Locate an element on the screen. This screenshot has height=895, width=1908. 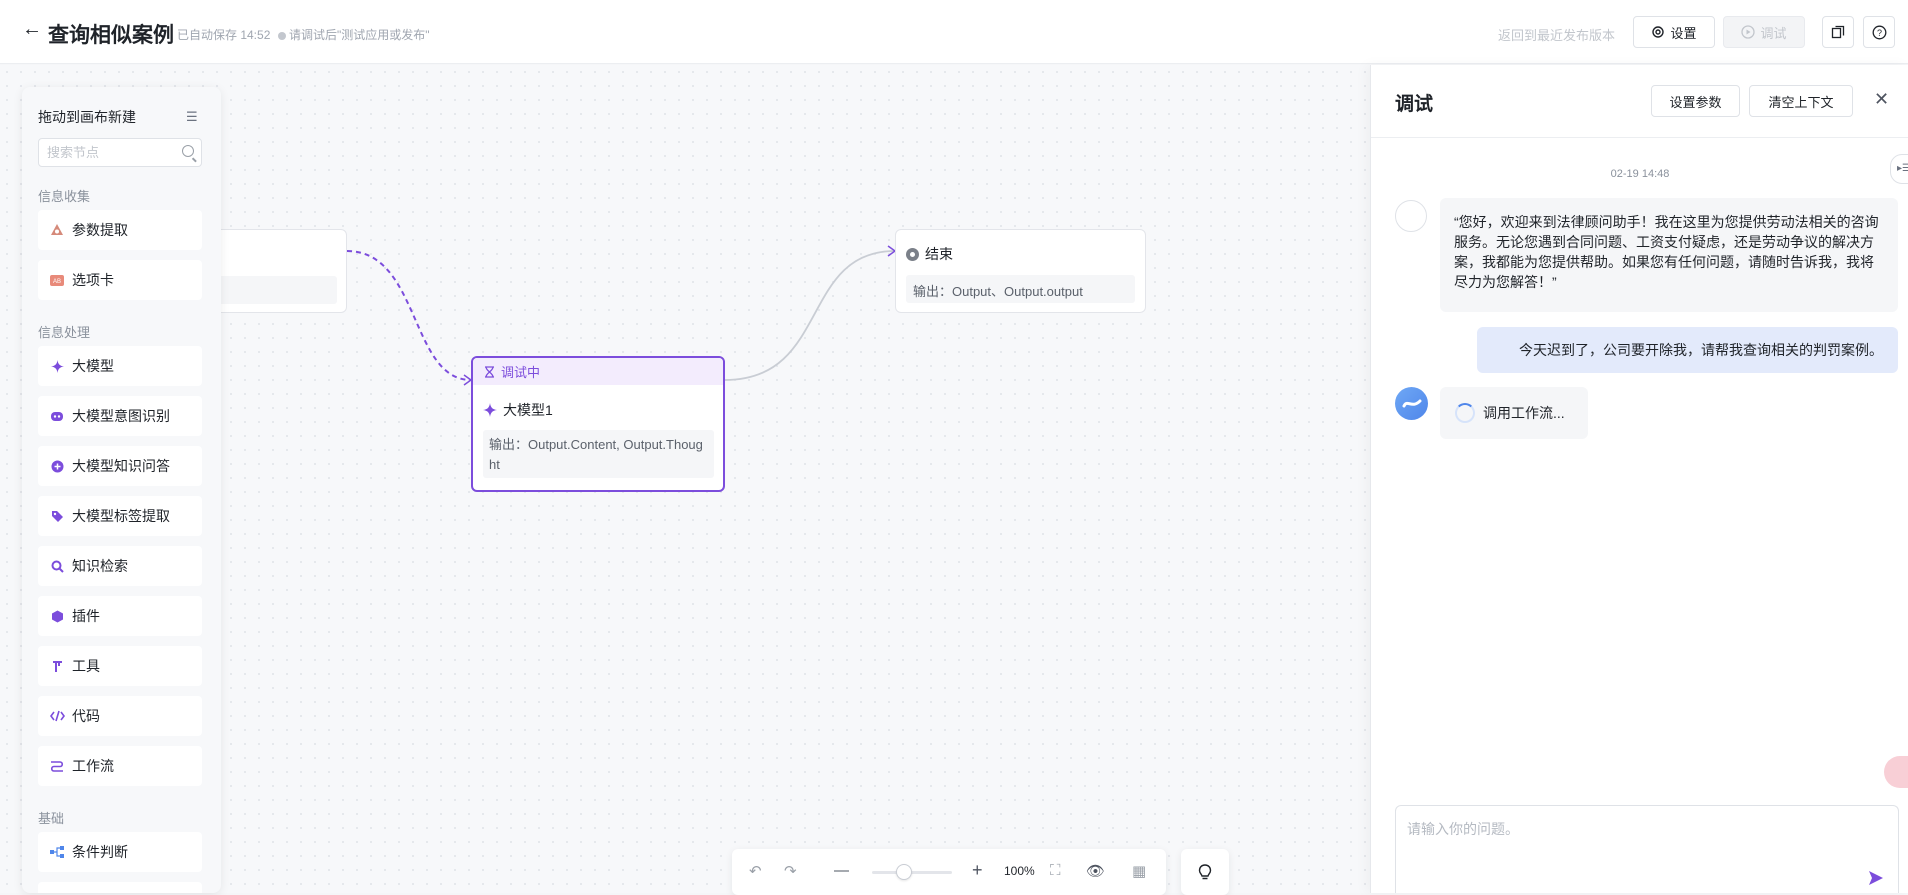
node-search-input is located at coordinates (104, 152).